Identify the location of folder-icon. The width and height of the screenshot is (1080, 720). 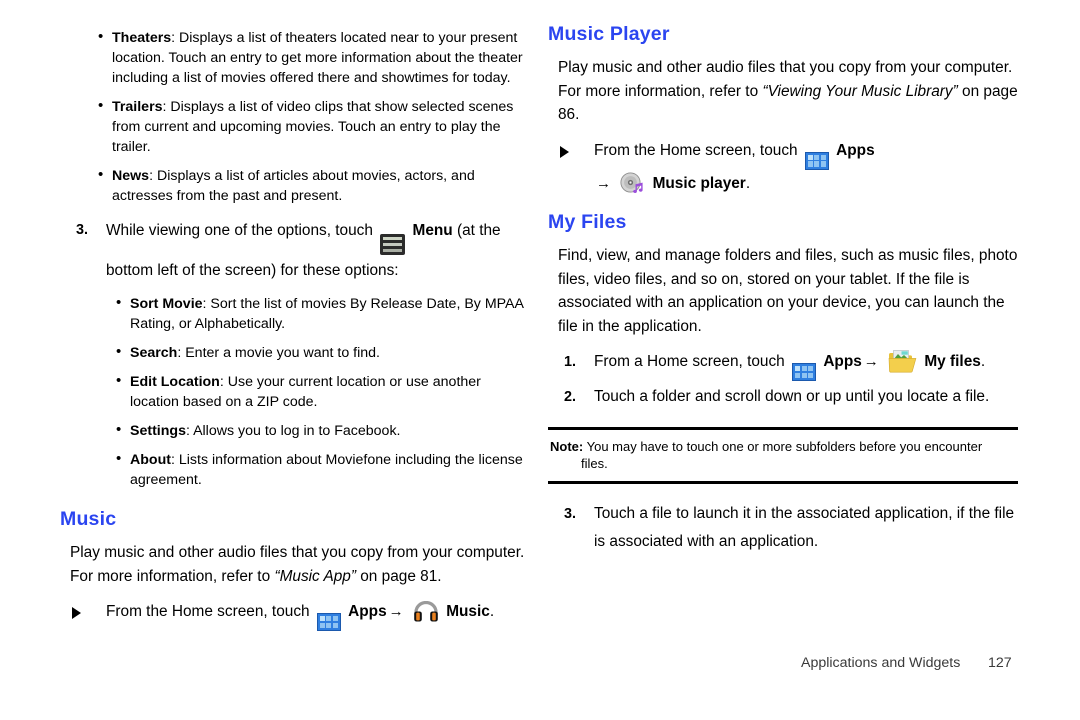
(902, 361).